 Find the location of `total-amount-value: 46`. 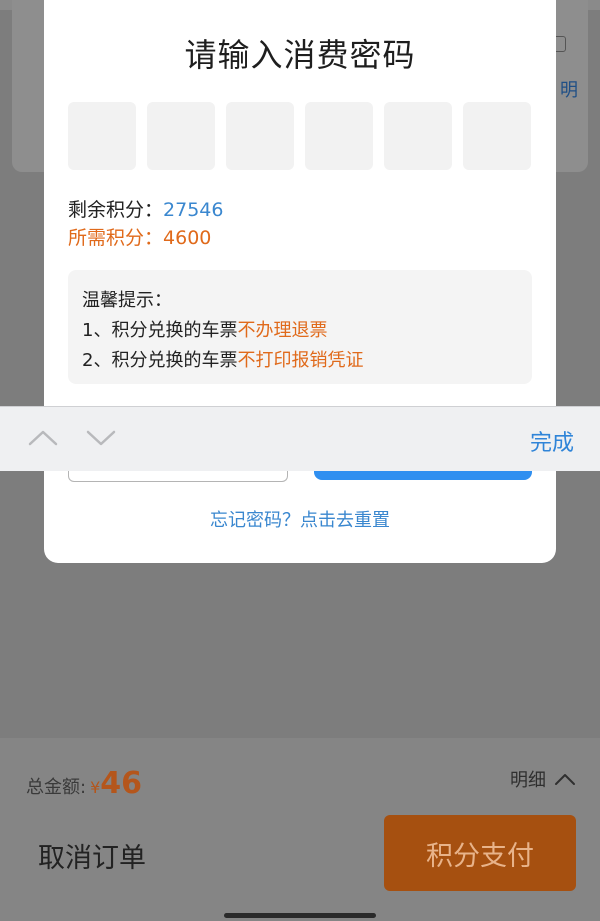

total-amount-value: 46 is located at coordinates (121, 783).